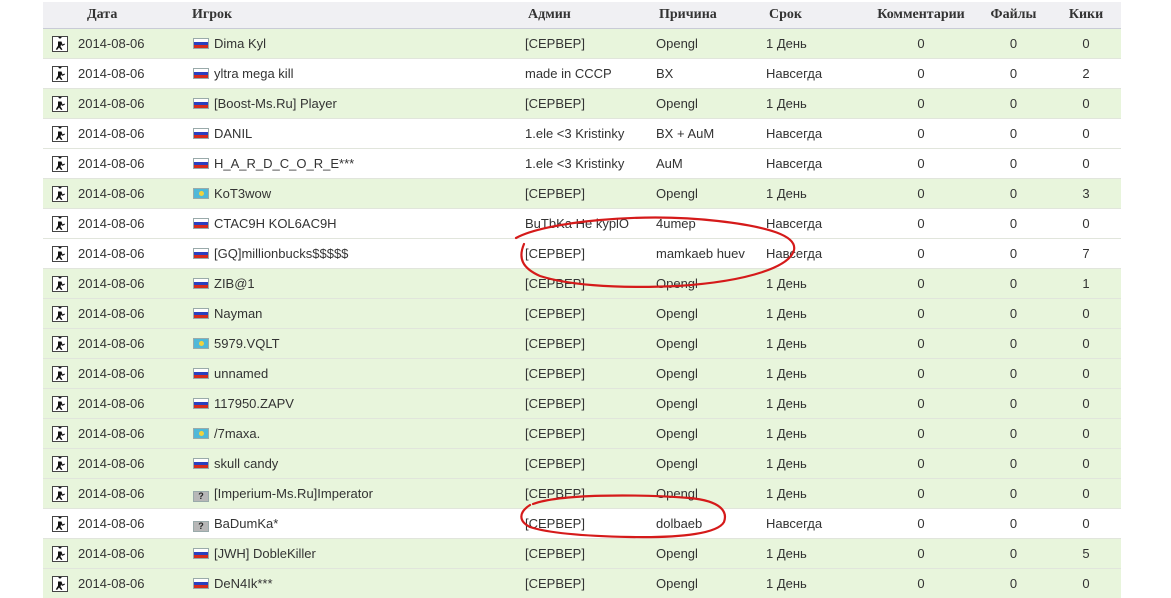  I want to click on col-comments-header: Комментарии, so click(921, 15).